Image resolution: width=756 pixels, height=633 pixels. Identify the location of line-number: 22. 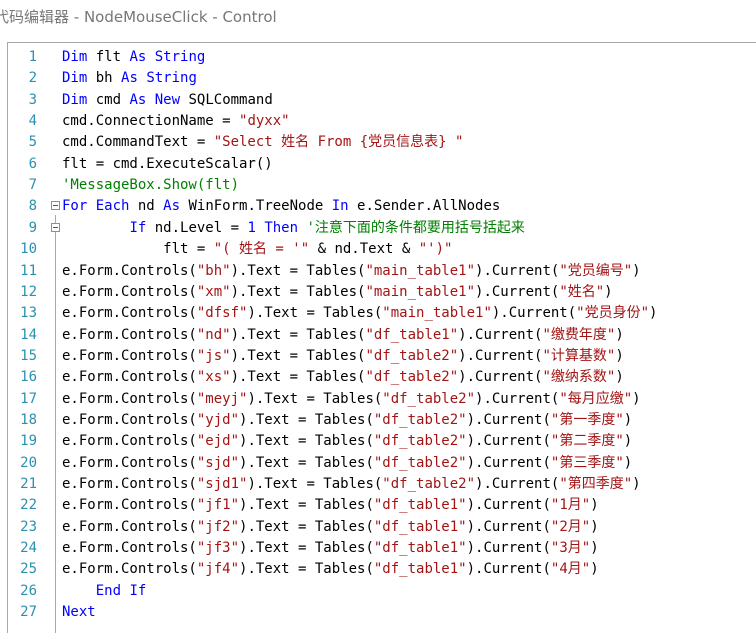
(28, 505).